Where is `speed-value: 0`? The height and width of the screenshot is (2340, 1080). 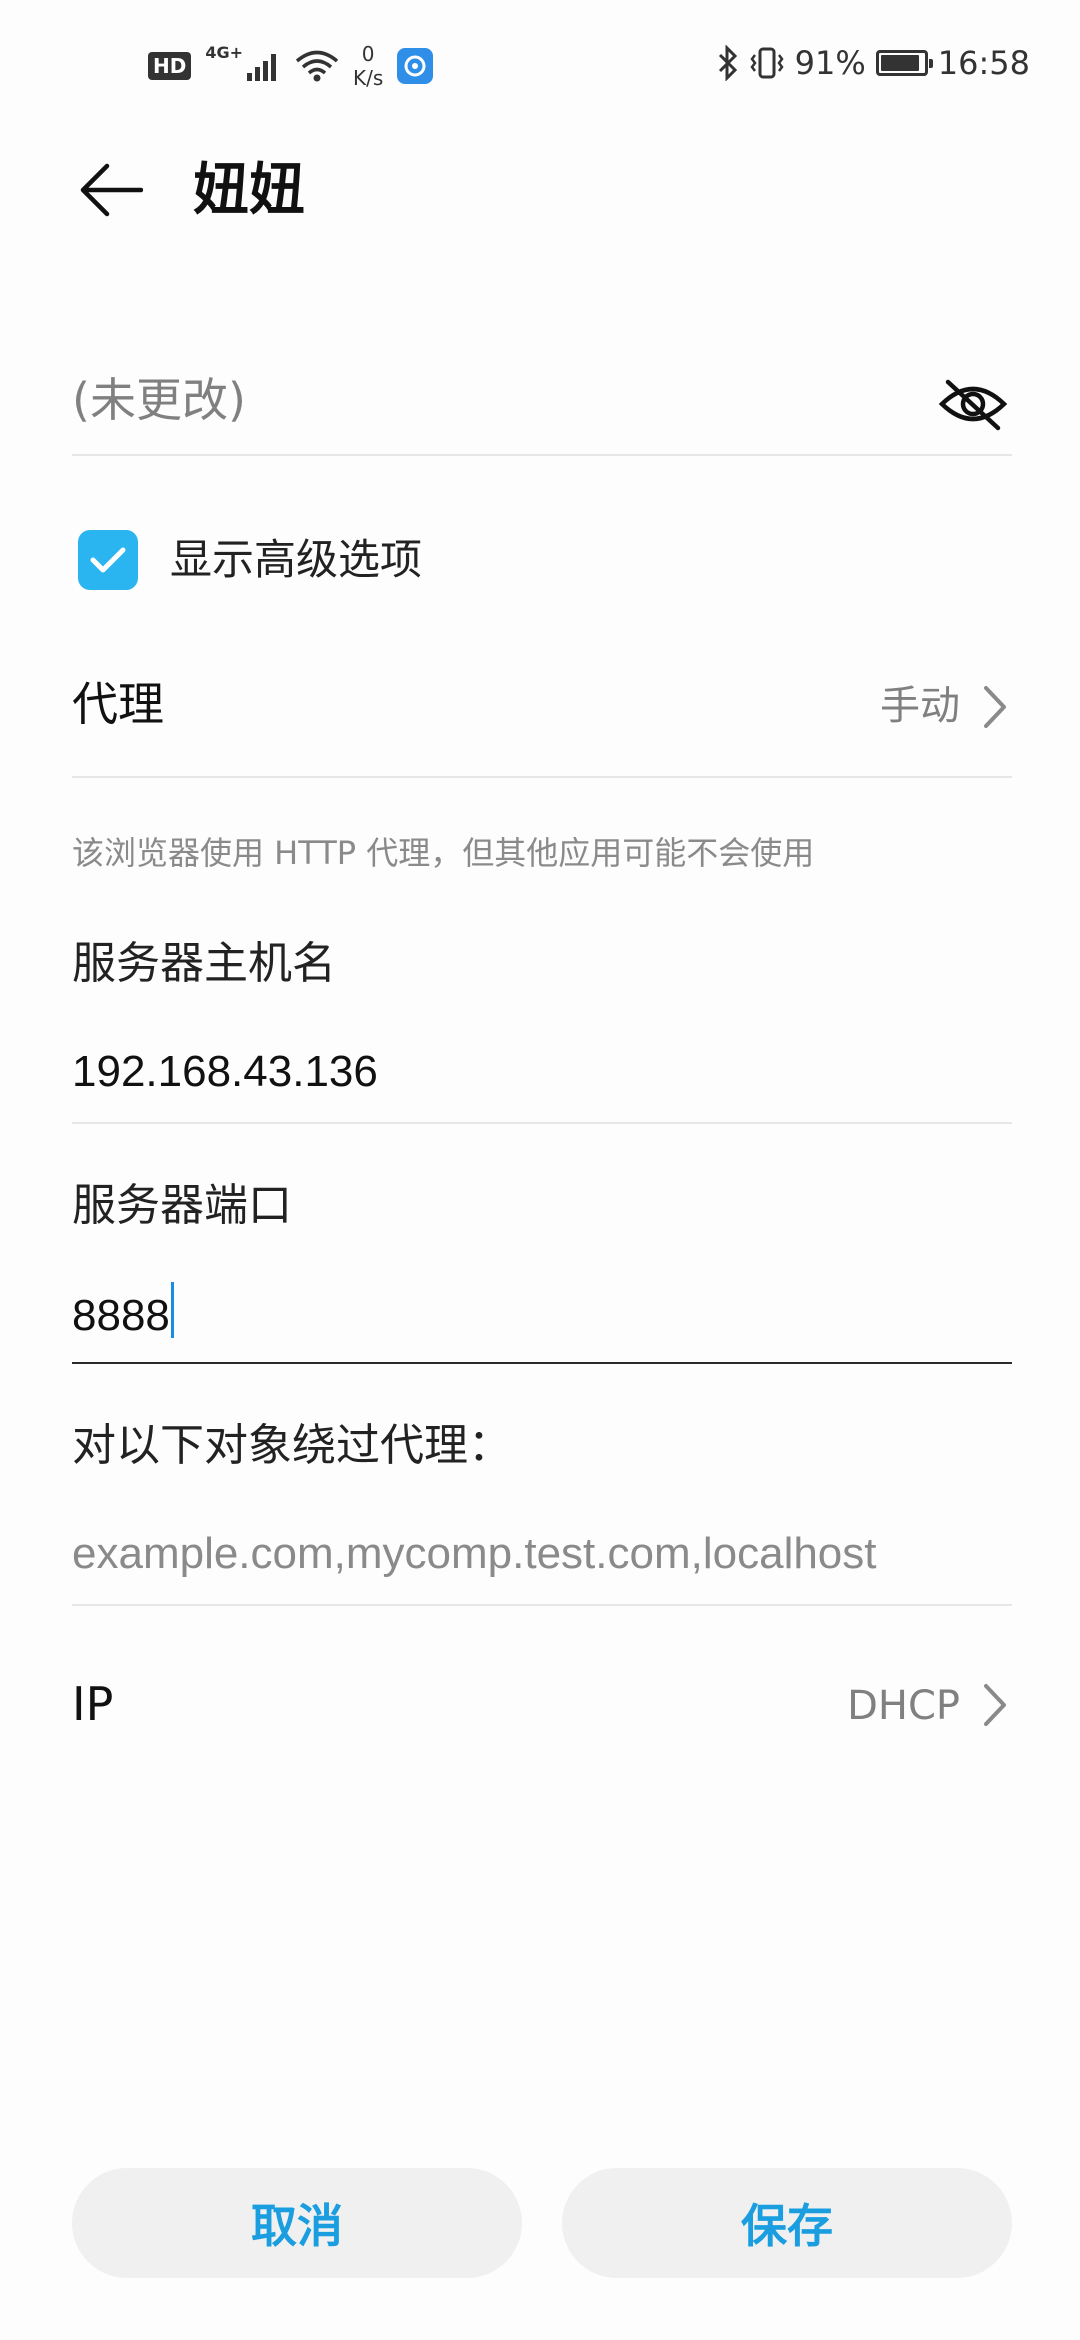
speed-value: 0 is located at coordinates (368, 54).